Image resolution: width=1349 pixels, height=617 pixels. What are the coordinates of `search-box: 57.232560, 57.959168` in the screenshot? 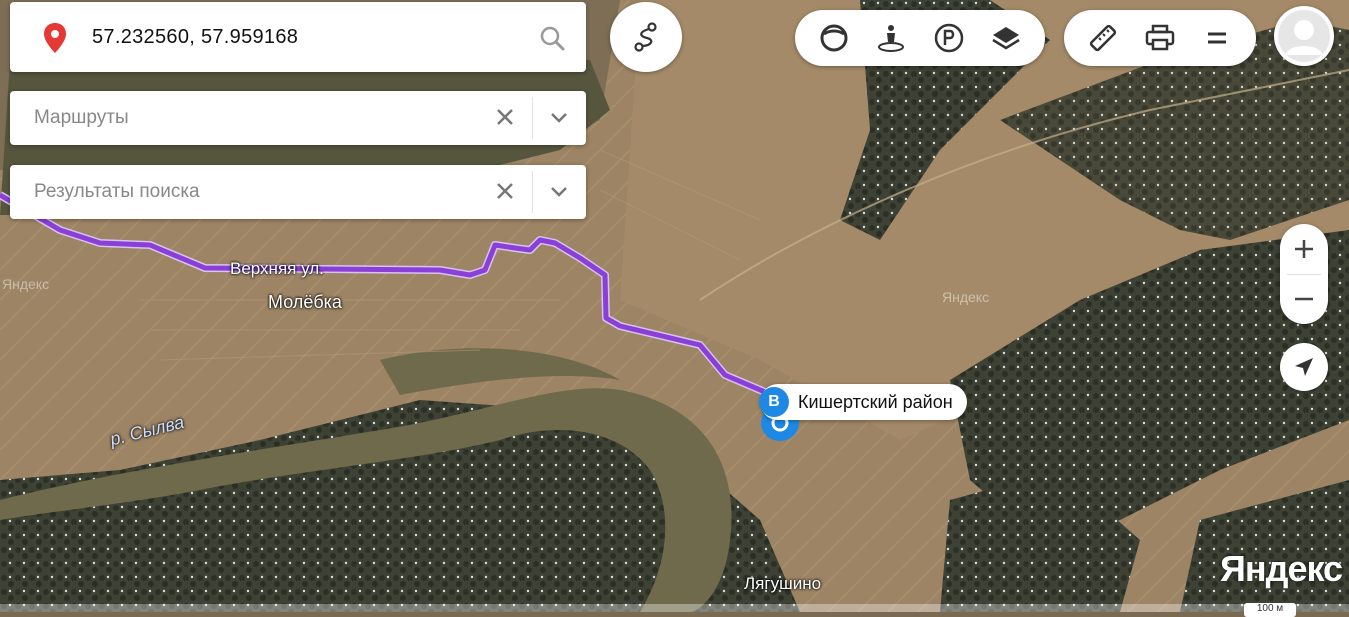 It's located at (298, 37).